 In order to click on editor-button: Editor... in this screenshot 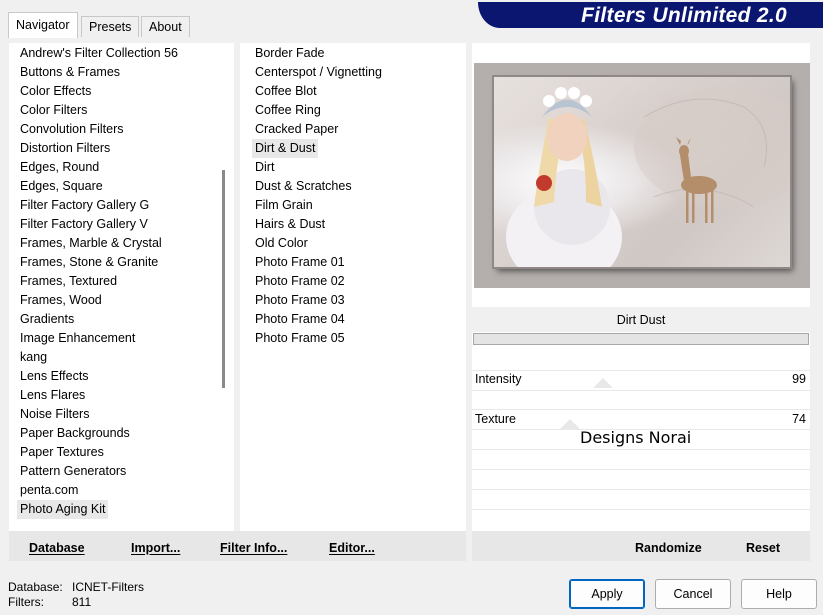, I will do `click(352, 546)`.